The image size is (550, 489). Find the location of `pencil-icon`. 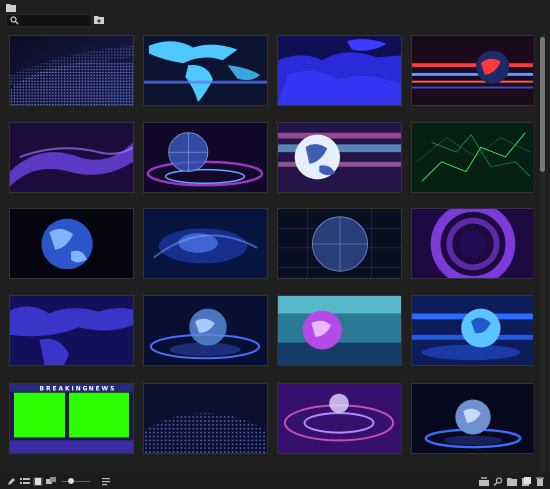

pencil-icon is located at coordinates (11, 481).